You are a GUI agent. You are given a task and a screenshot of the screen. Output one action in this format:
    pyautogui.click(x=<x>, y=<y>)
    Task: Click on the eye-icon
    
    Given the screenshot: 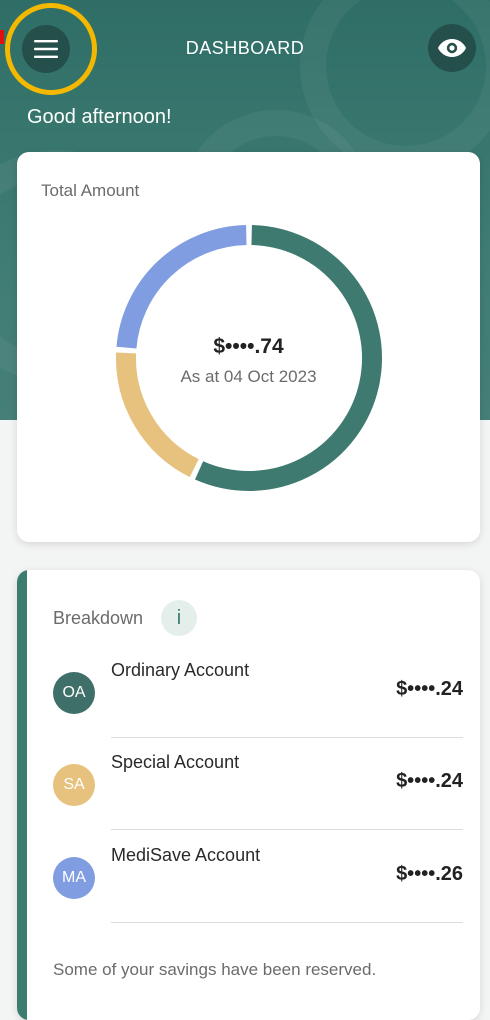 What is the action you would take?
    pyautogui.click(x=452, y=48)
    